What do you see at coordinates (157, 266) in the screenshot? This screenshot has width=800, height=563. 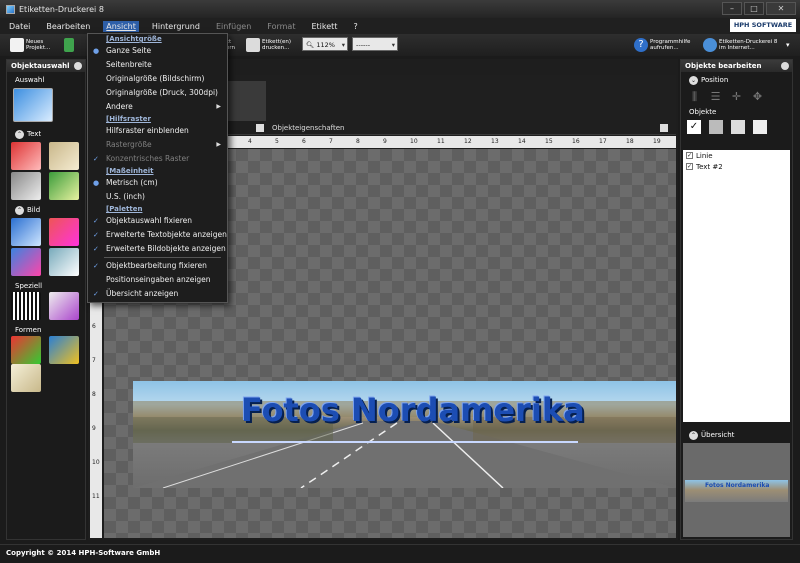 I see `menu-item: ✓ Objektbearbeitung fixieren` at bounding box center [157, 266].